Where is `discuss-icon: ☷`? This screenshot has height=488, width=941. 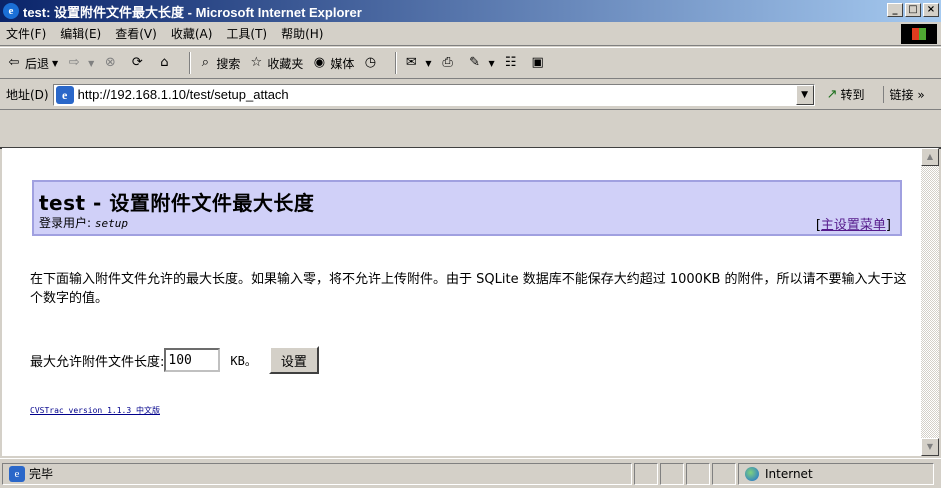 discuss-icon: ☷ is located at coordinates (510, 62).